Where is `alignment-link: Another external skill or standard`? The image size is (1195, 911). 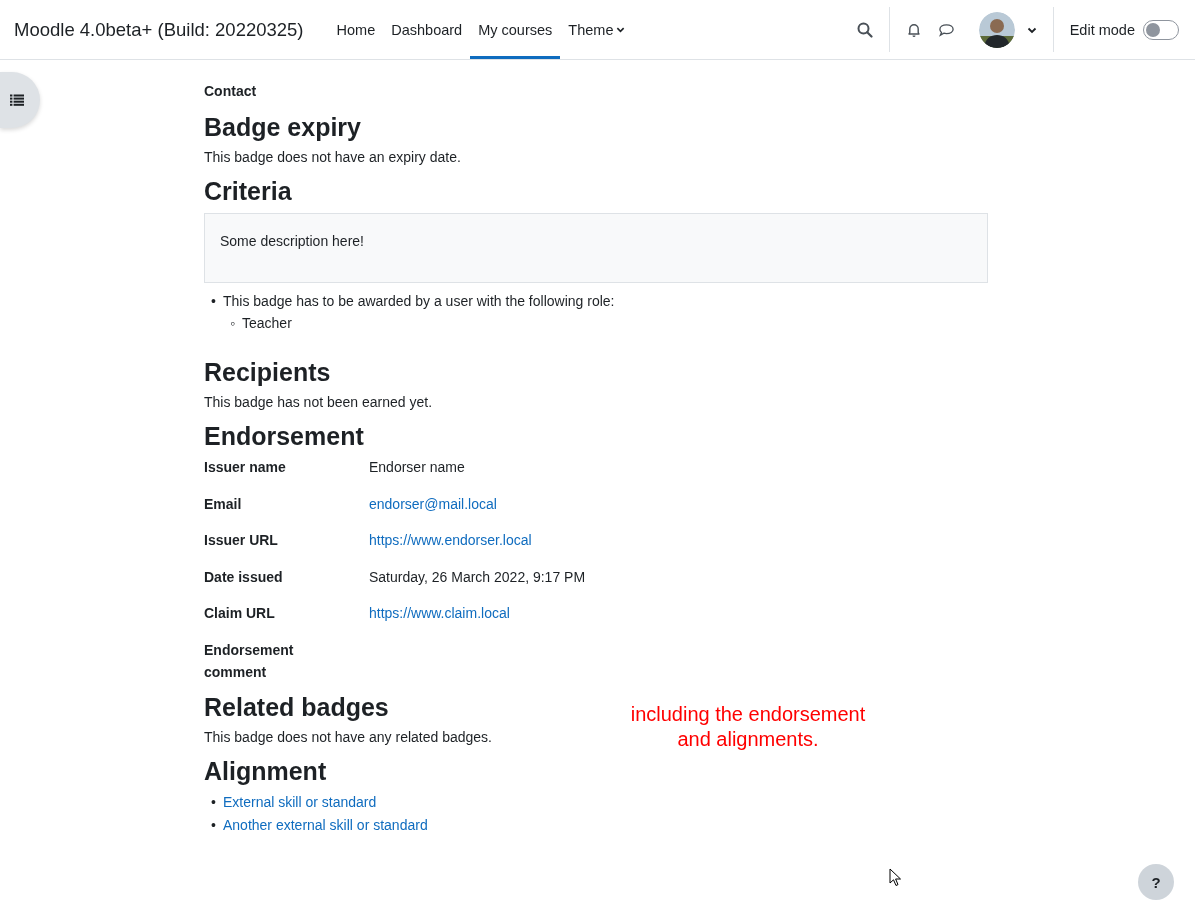 alignment-link: Another external skill or standard is located at coordinates (325, 825).